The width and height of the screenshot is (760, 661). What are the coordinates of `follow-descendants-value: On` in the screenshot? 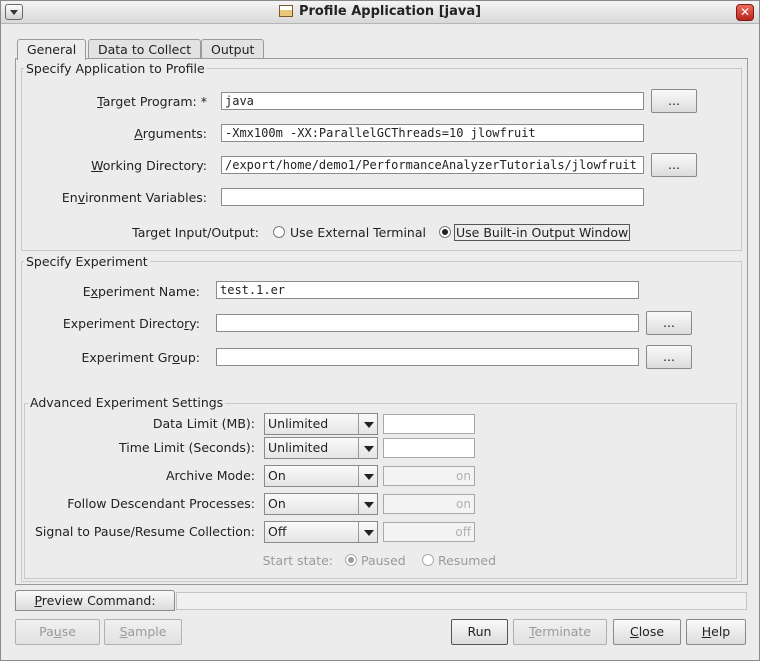 It's located at (277, 503).